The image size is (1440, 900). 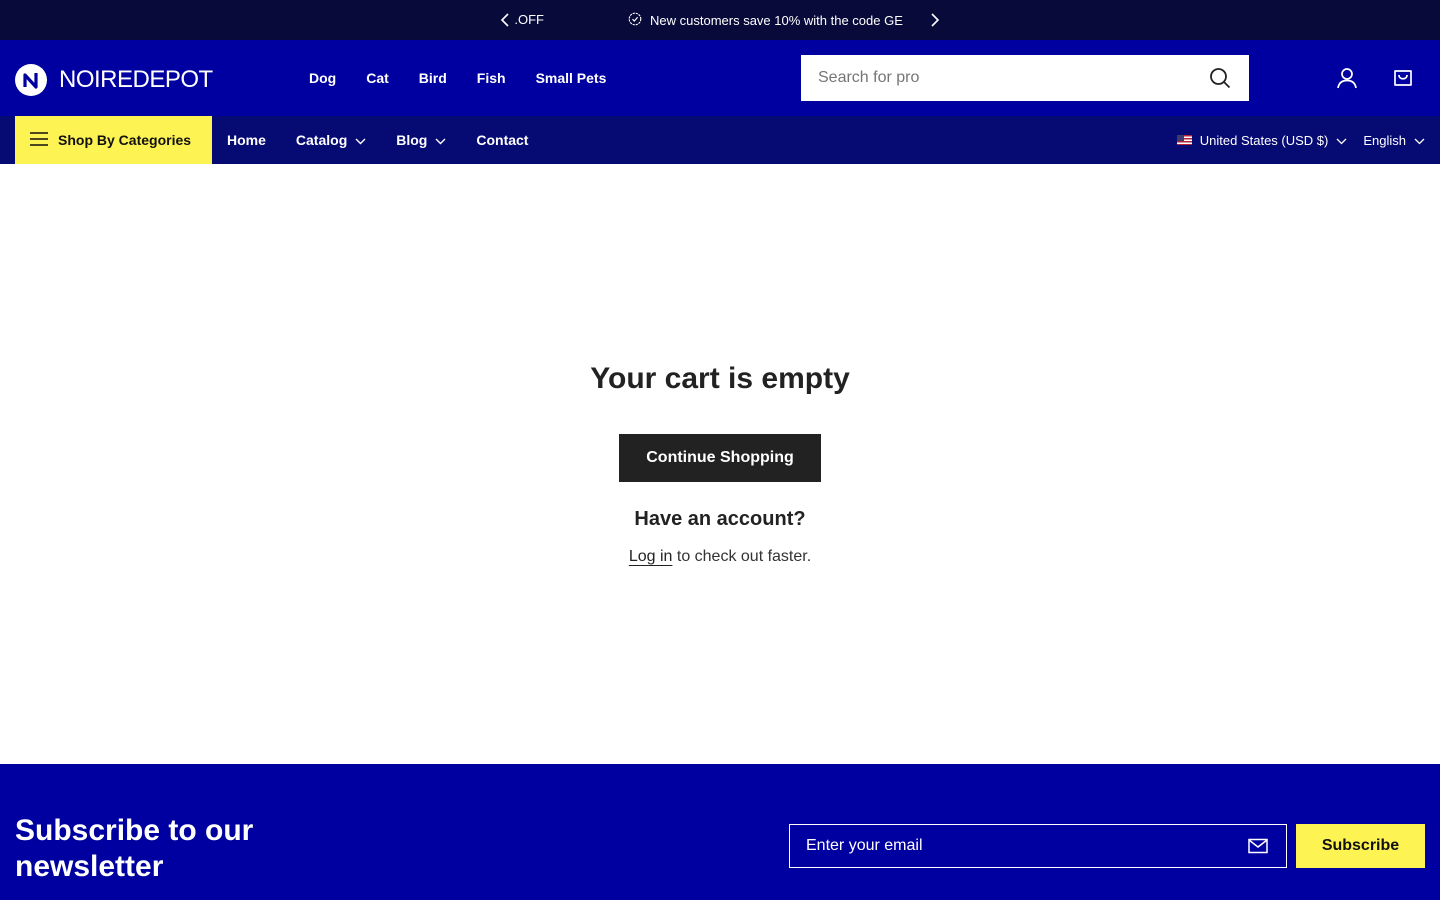 What do you see at coordinates (529, 19) in the screenshot?
I see `announcement-prev-fragment: OFF.` at bounding box center [529, 19].